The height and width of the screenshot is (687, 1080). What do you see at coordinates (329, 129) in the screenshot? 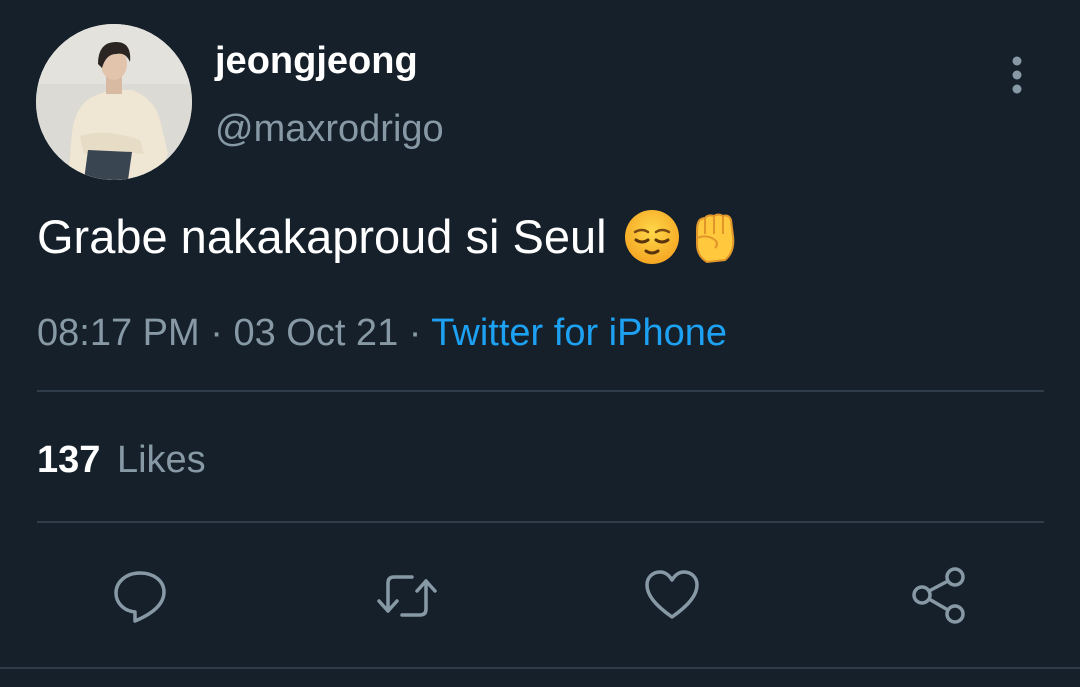
I see `user-handle: @maxrodrigo` at bounding box center [329, 129].